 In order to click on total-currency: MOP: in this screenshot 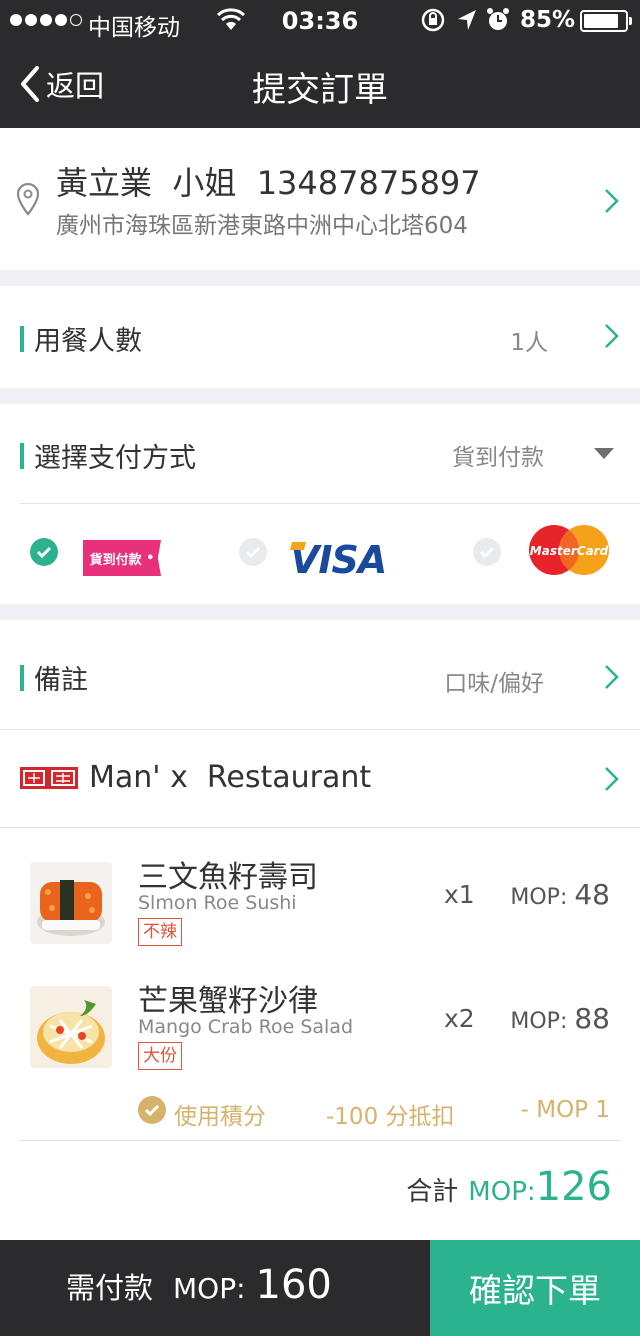, I will do `click(502, 1192)`.